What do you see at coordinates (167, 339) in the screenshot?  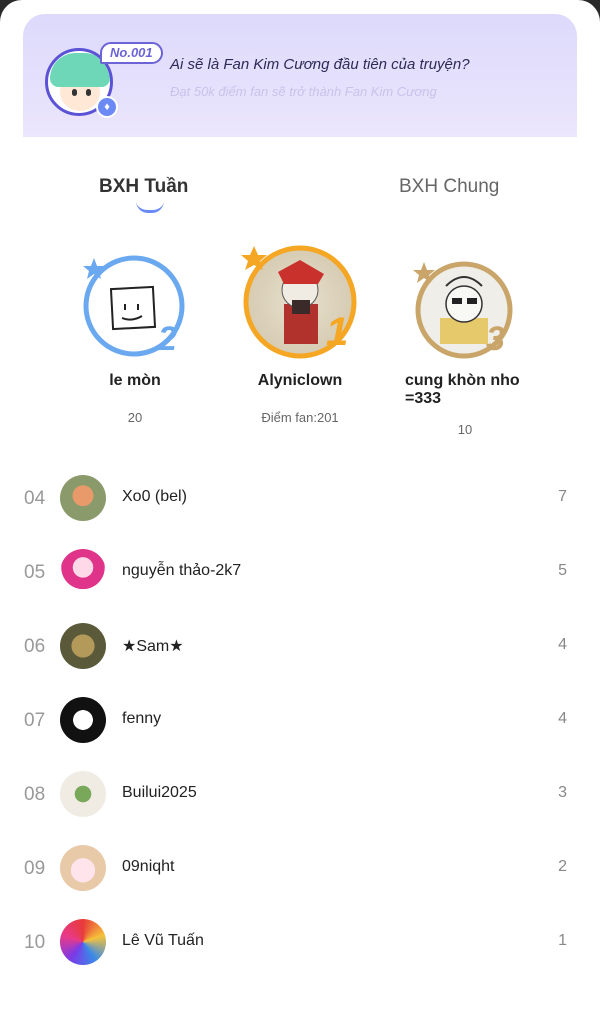 I see `rank-number-2: 2` at bounding box center [167, 339].